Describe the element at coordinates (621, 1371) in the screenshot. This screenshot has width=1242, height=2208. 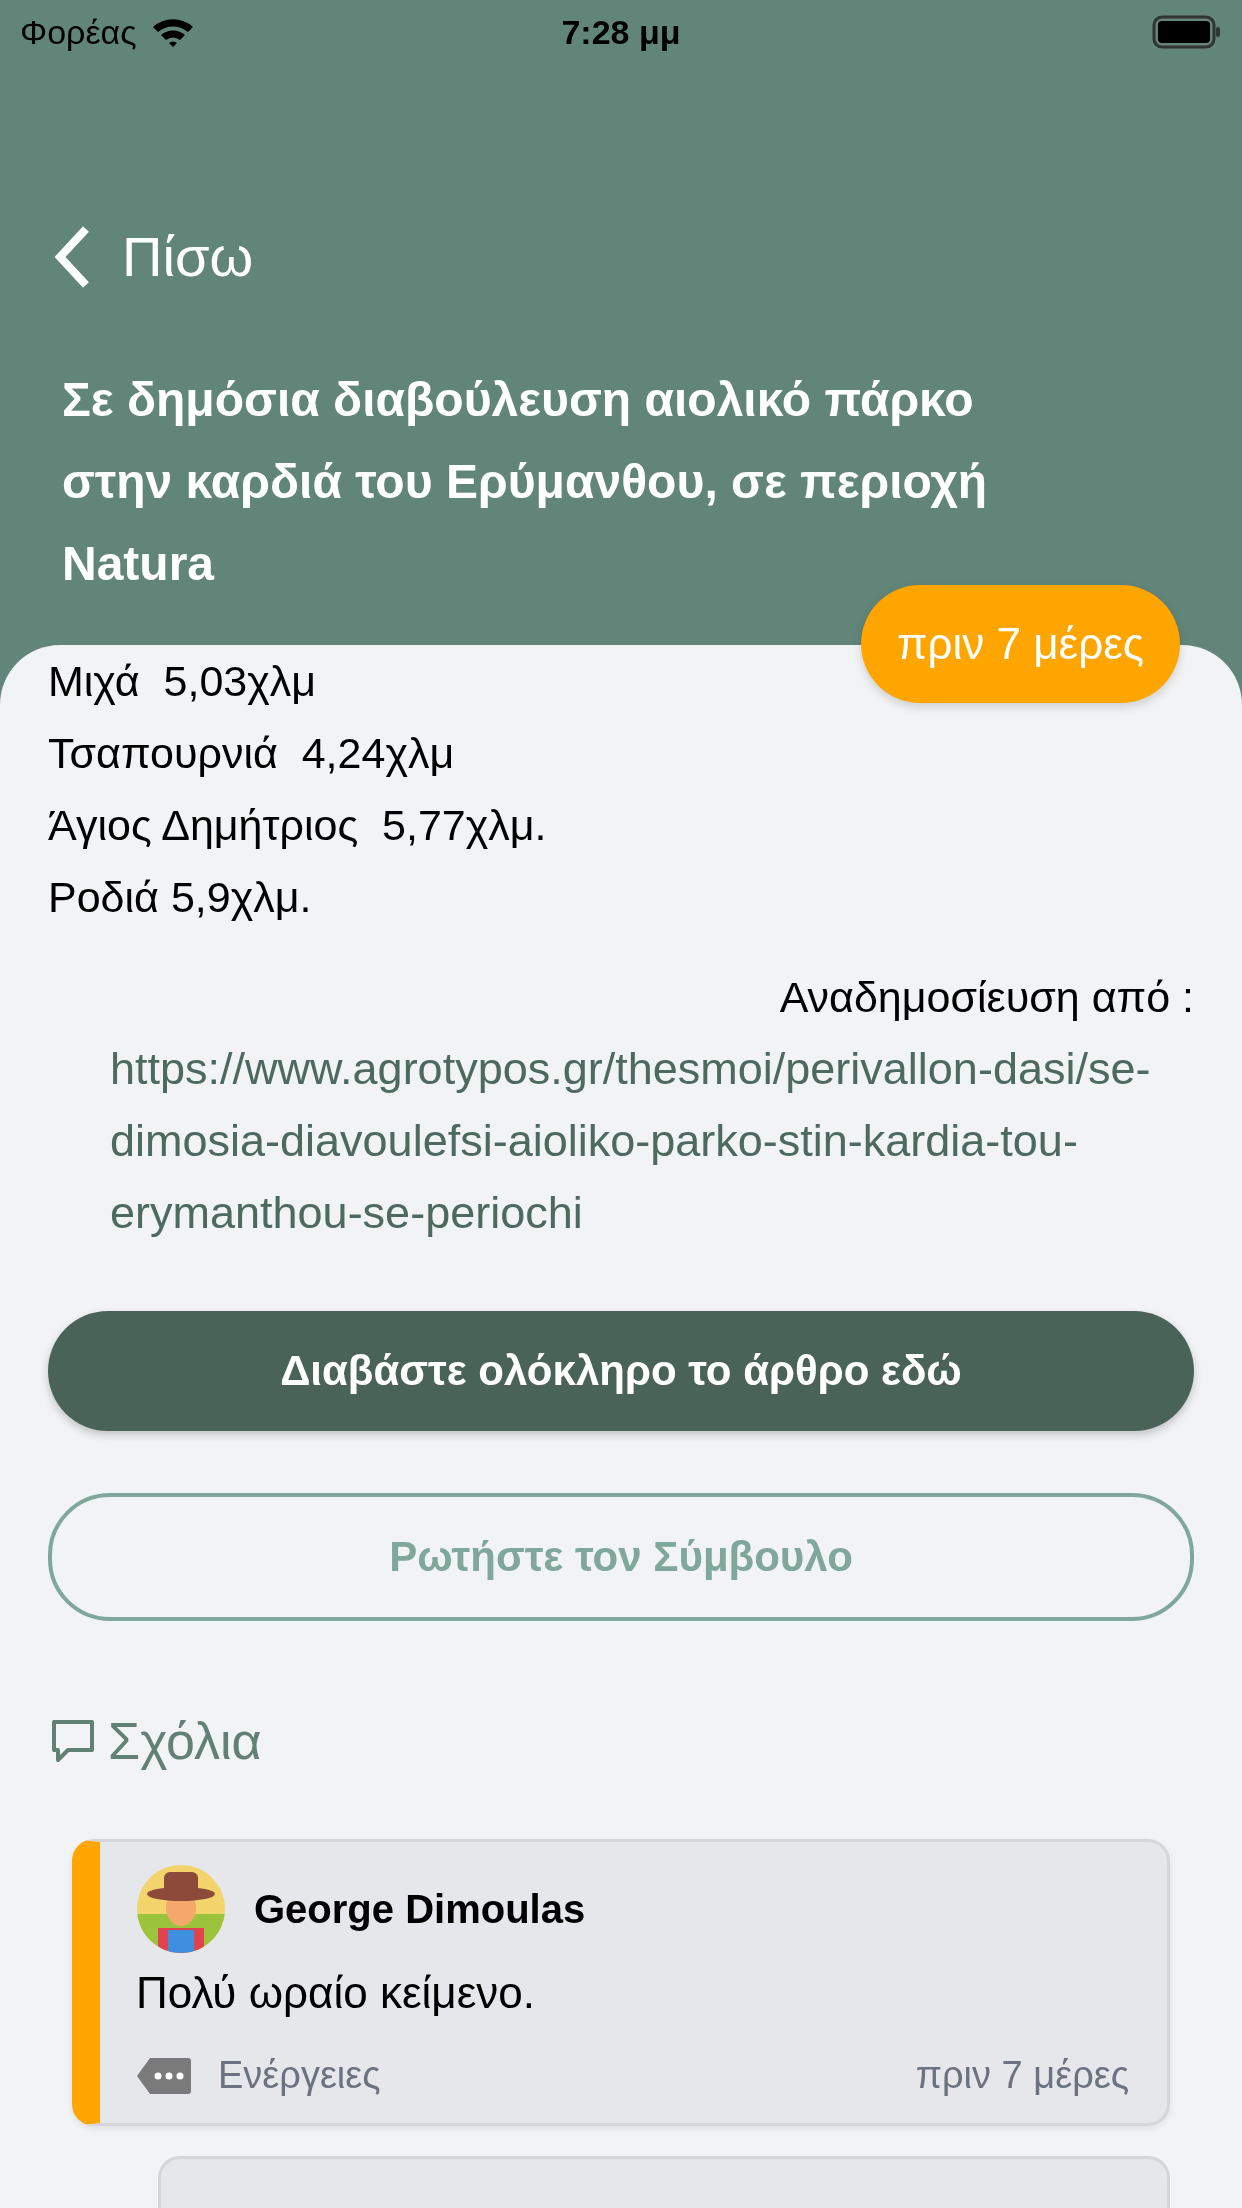
I see `read-article-button: Διαβάστε ολόκληρο το άρθρο εδώ` at that location.